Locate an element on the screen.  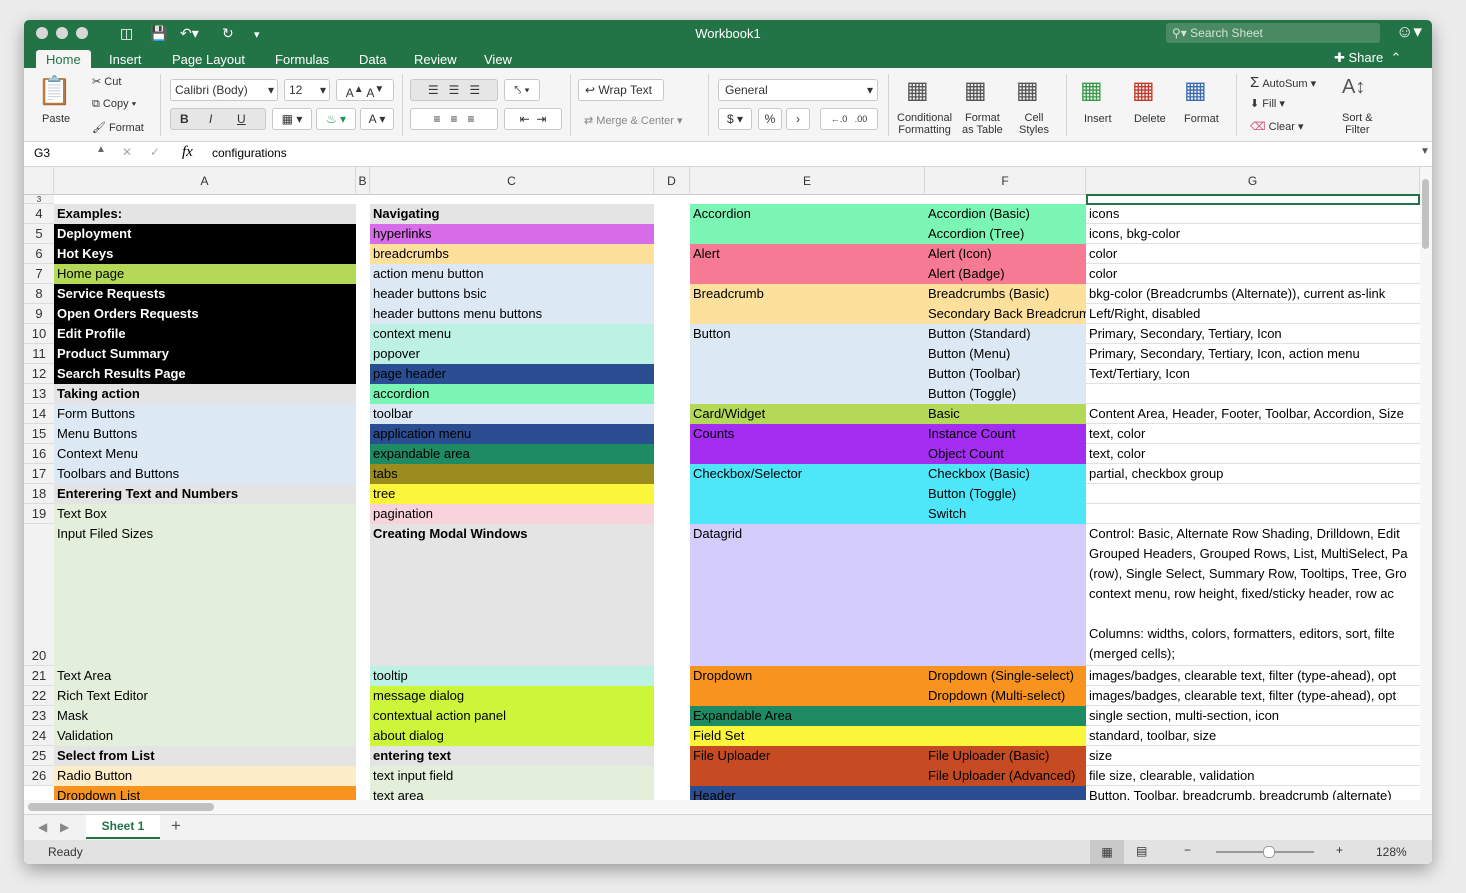
zoom-slider-thumb is located at coordinates (1269, 852).